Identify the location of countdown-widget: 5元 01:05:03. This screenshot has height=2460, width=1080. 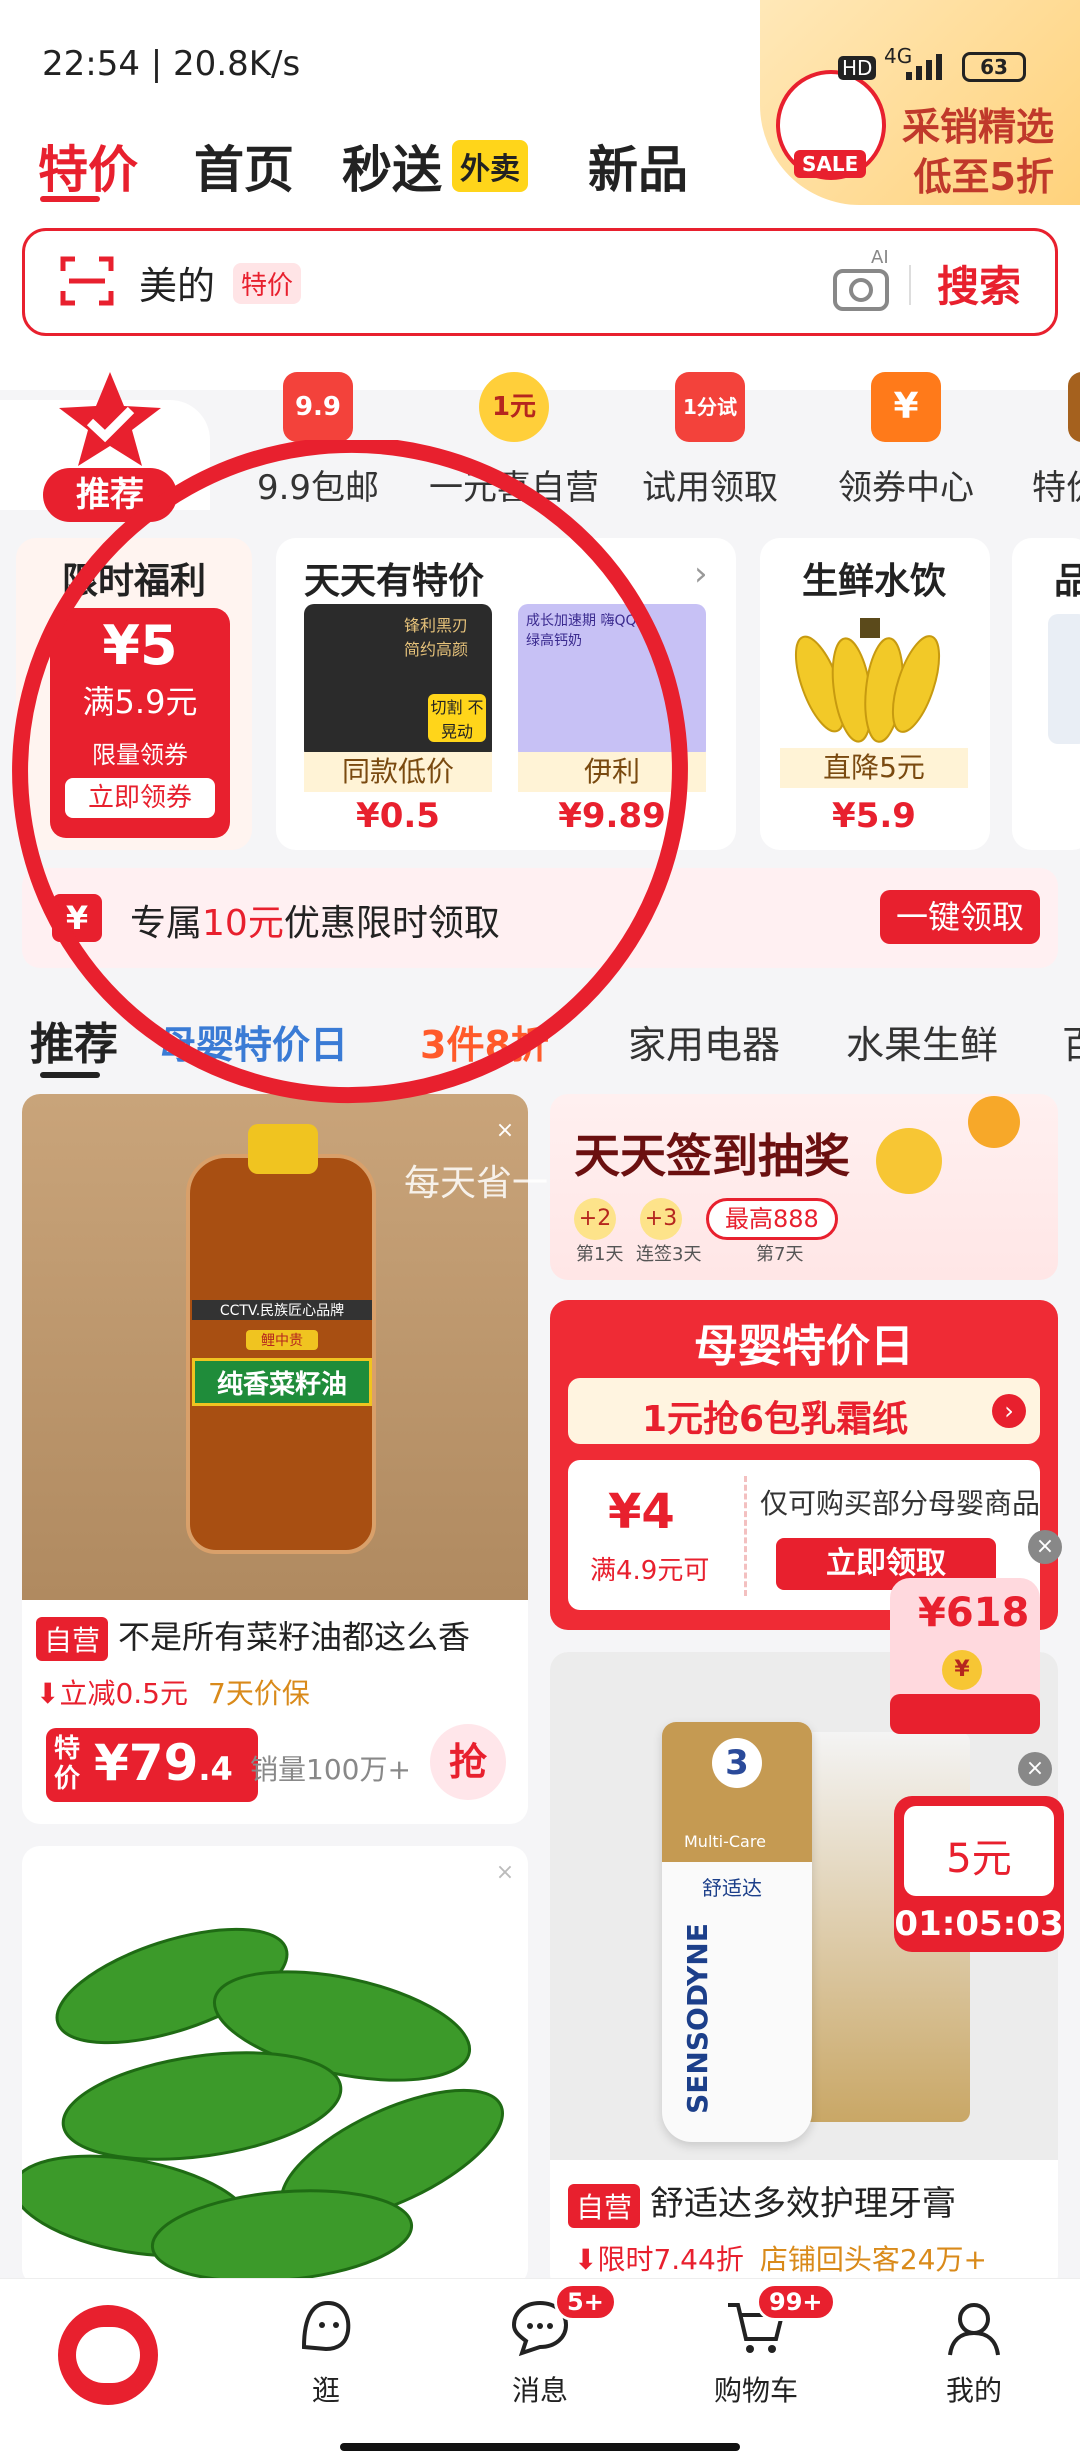
(979, 1874).